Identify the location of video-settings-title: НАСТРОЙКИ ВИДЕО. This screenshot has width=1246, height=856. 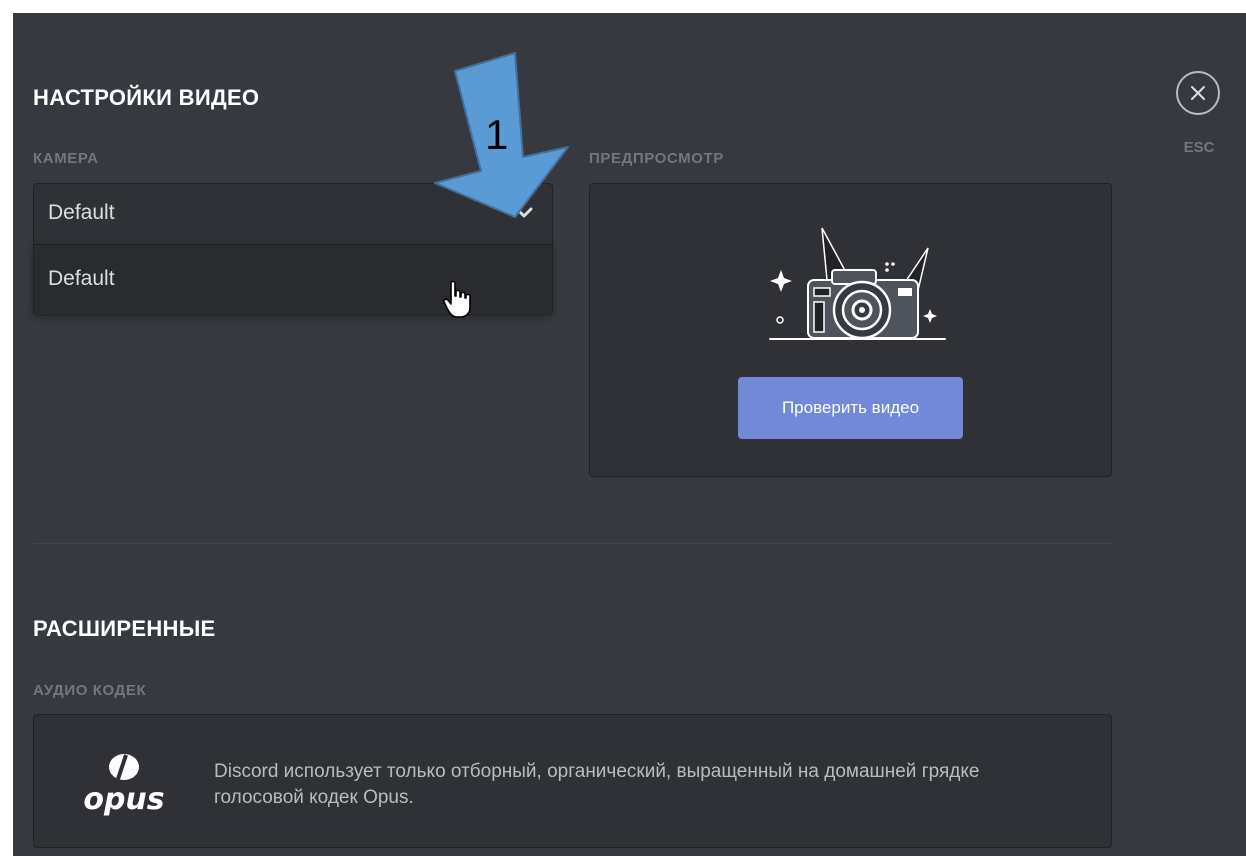
(146, 97).